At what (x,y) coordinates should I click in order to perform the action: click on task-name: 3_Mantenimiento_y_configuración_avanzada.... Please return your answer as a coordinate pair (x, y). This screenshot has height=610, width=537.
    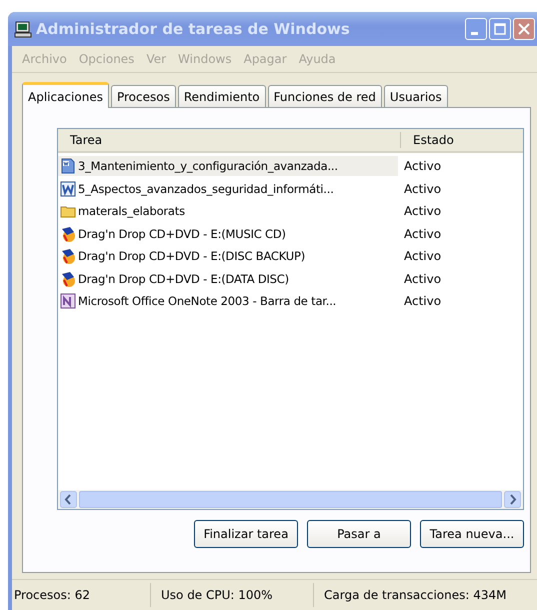
    Looking at the image, I should click on (208, 166).